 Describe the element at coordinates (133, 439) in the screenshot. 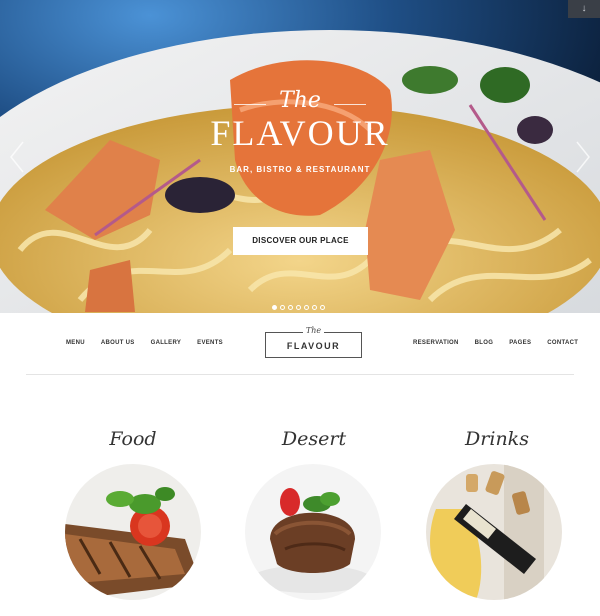

I see `category-title-food: Food` at that location.